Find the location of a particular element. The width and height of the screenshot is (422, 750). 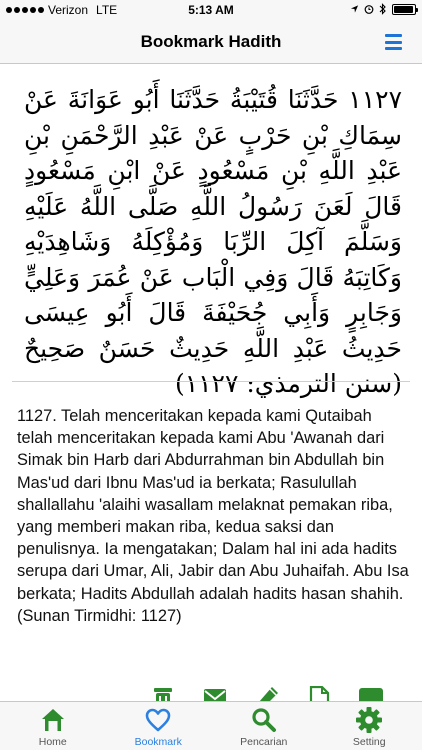

tab-home: Home is located at coordinates (53, 726).